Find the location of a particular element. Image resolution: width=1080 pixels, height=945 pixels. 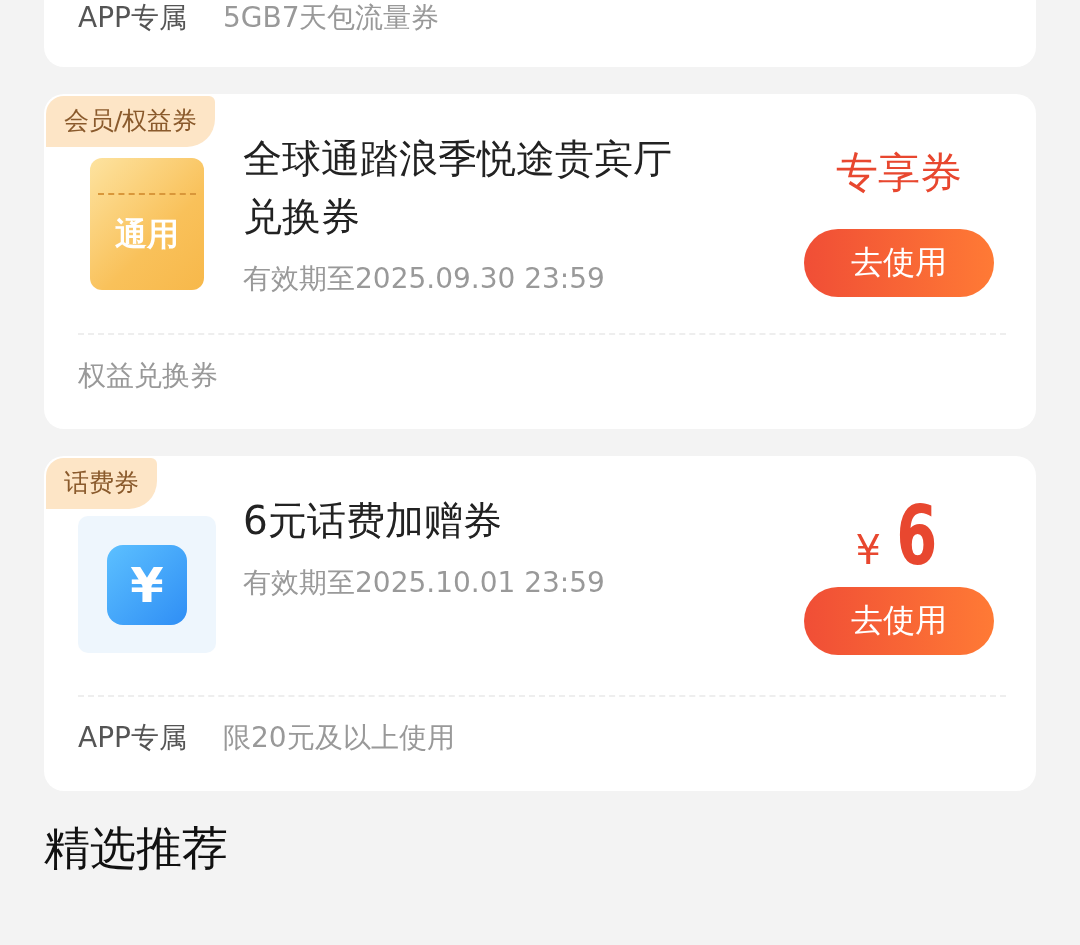

coupon-title: 全球通踏浪季悦途贵宾厅兑换券 is located at coordinates (458, 188).